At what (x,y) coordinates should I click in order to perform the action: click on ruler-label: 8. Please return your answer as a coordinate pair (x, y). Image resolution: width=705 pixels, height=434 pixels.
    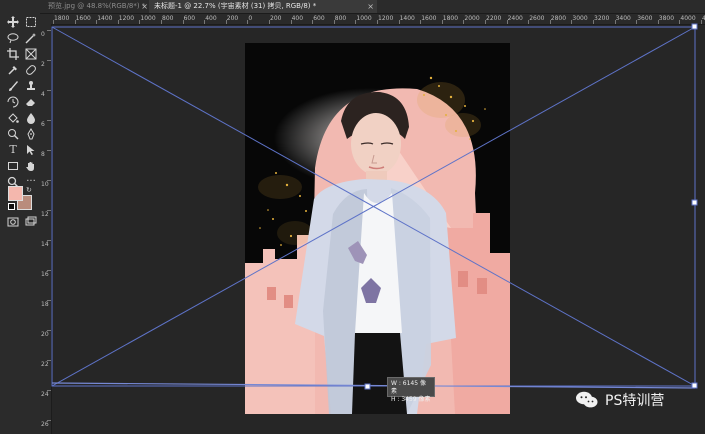
    Looking at the image, I should click on (43, 154).